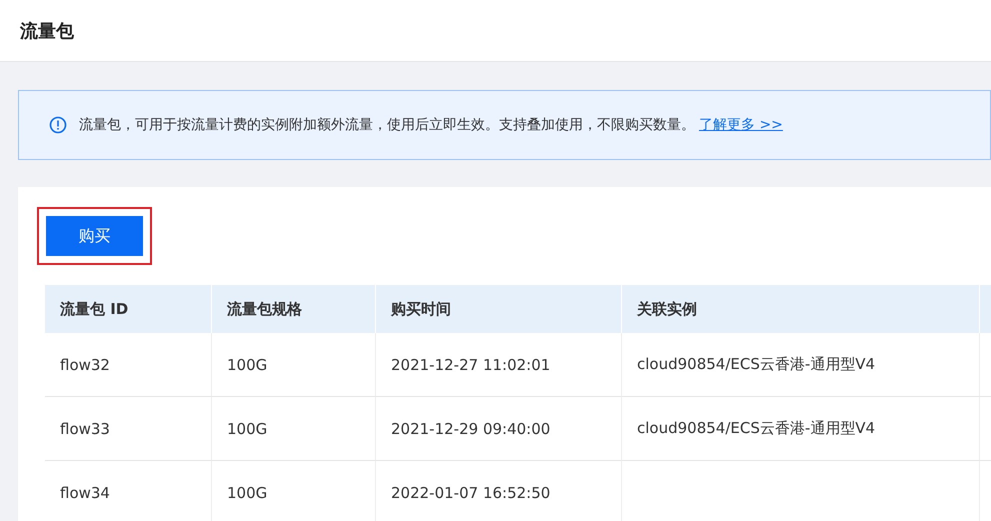  I want to click on info-icon, so click(58, 125).